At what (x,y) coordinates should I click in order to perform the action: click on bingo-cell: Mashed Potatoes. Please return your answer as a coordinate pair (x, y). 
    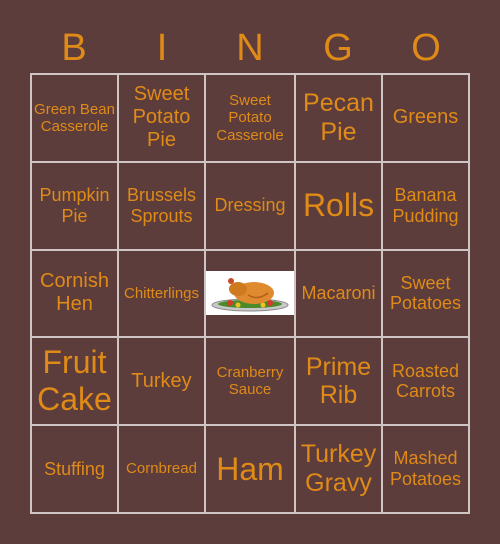
    Looking at the image, I should click on (425, 469).